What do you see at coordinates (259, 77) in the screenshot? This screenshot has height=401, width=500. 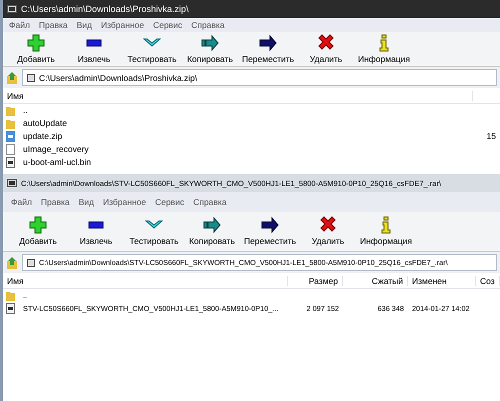 I see `path-field: C:\Users\admin\Downloads\Proshivka.zip\` at bounding box center [259, 77].